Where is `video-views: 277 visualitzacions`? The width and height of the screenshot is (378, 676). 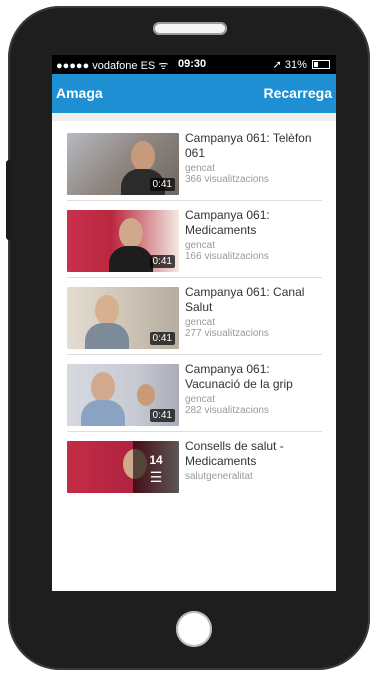 video-views: 277 visualitzacions is located at coordinates (227, 333).